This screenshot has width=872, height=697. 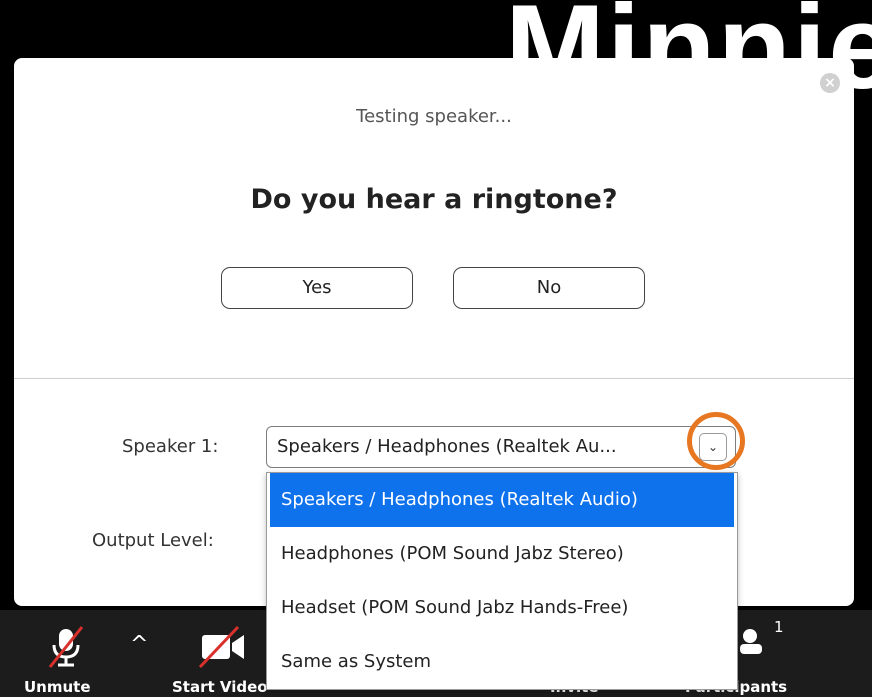 What do you see at coordinates (713, 447) in the screenshot?
I see `chevron-down-icon: ⌄` at bounding box center [713, 447].